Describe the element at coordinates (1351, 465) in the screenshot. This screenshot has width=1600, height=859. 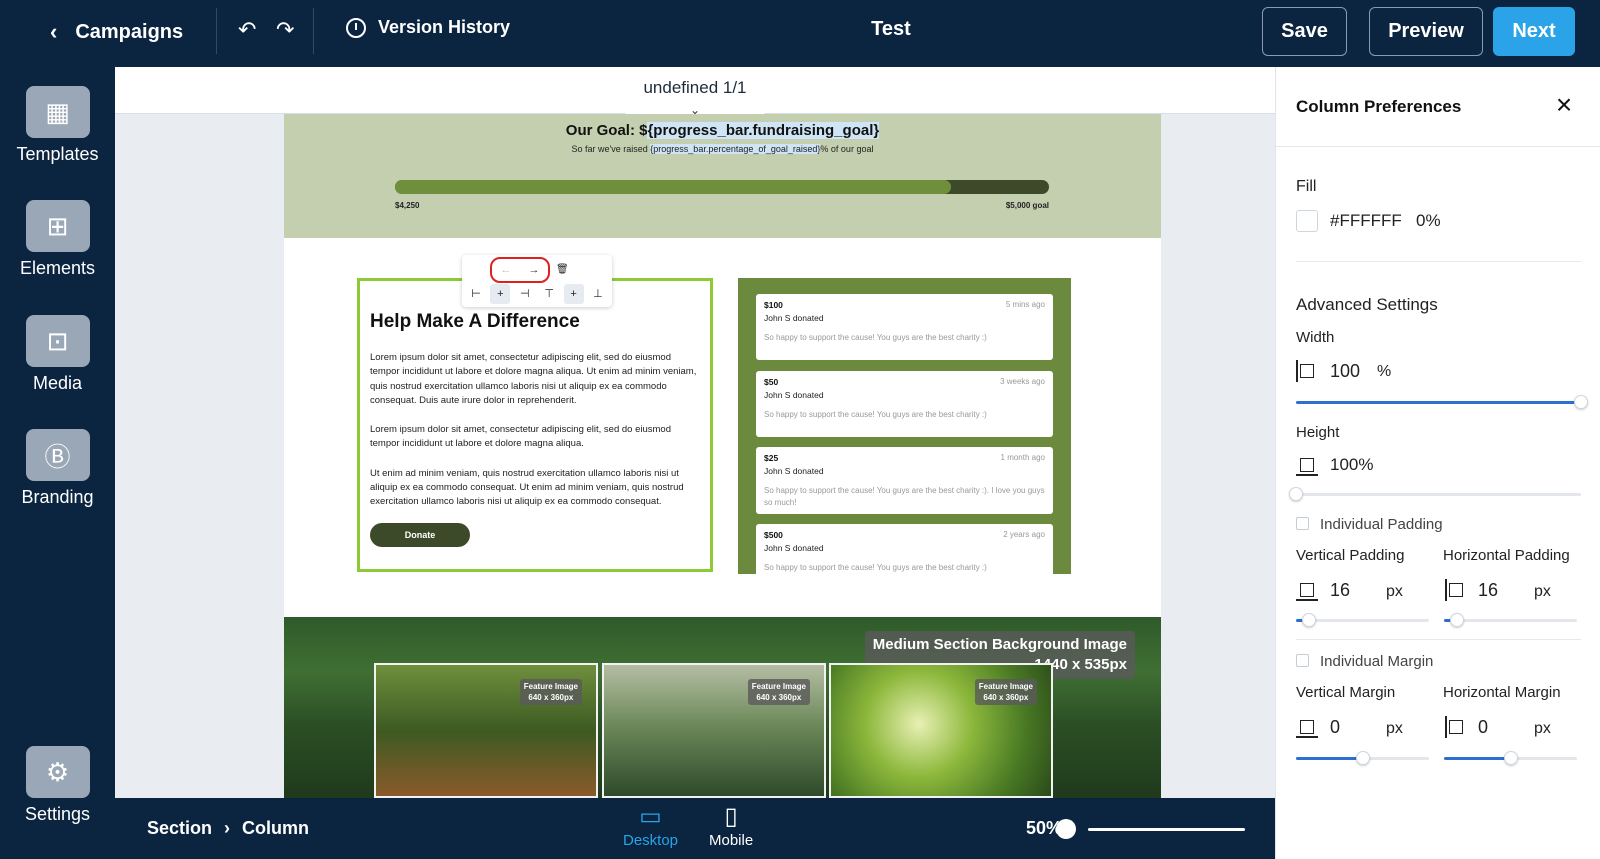
I see `height-input: 100%` at that location.